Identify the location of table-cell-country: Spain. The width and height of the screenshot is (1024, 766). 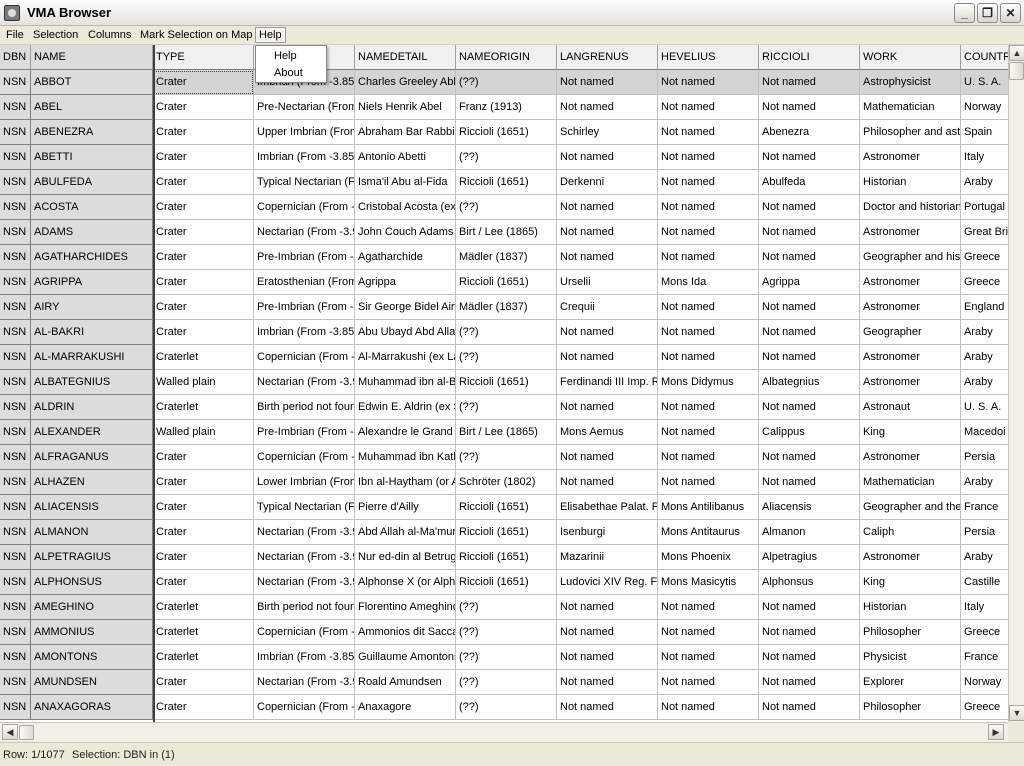
(984, 132).